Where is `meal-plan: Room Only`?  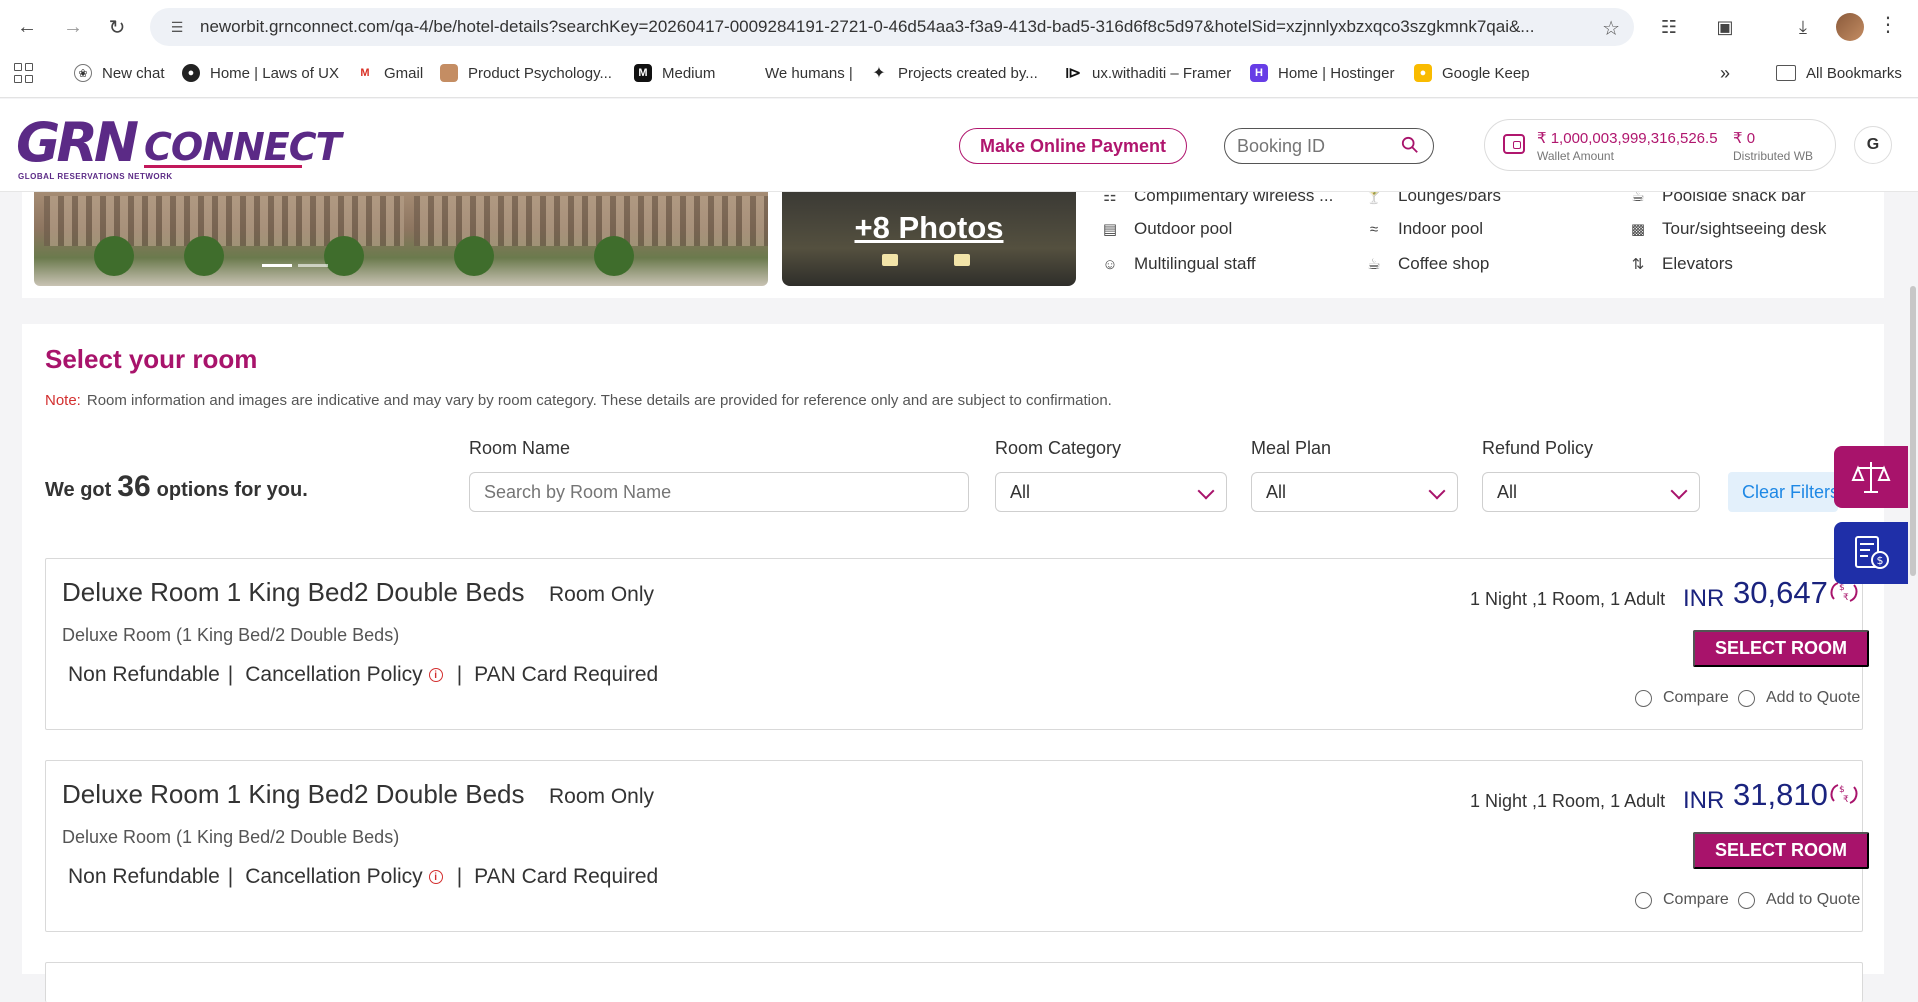
meal-plan: Room Only is located at coordinates (602, 594).